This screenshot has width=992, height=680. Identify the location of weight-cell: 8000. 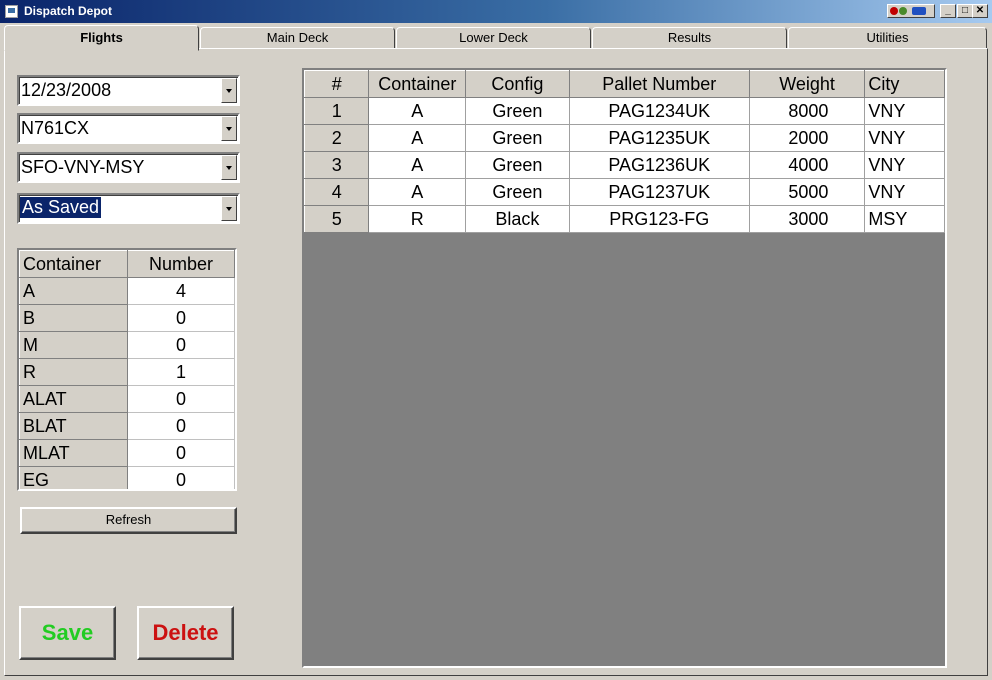
(807, 111).